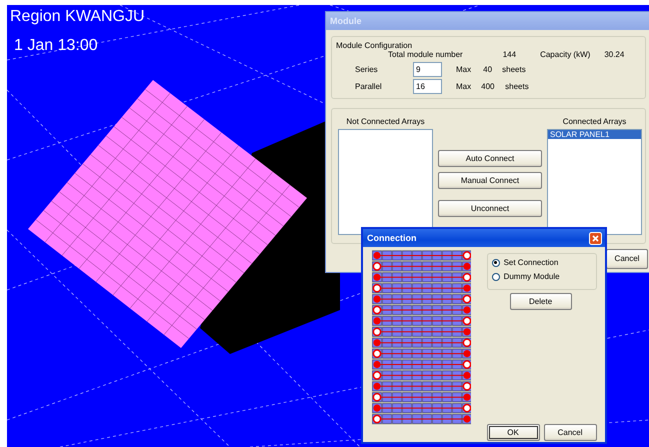 The image size is (649, 447). I want to click on ok-button: OK, so click(513, 432).